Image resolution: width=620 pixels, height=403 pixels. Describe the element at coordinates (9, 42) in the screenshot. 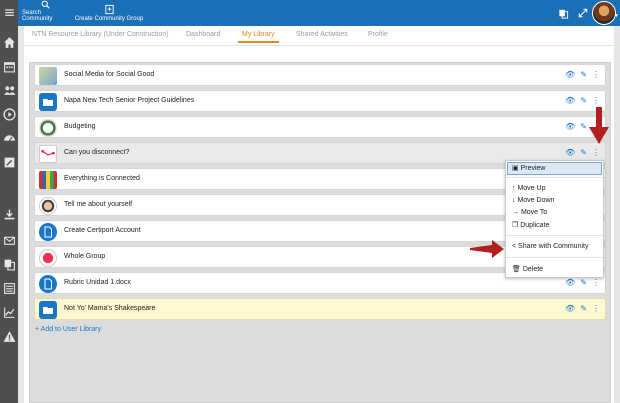

I see `home-icon` at that location.